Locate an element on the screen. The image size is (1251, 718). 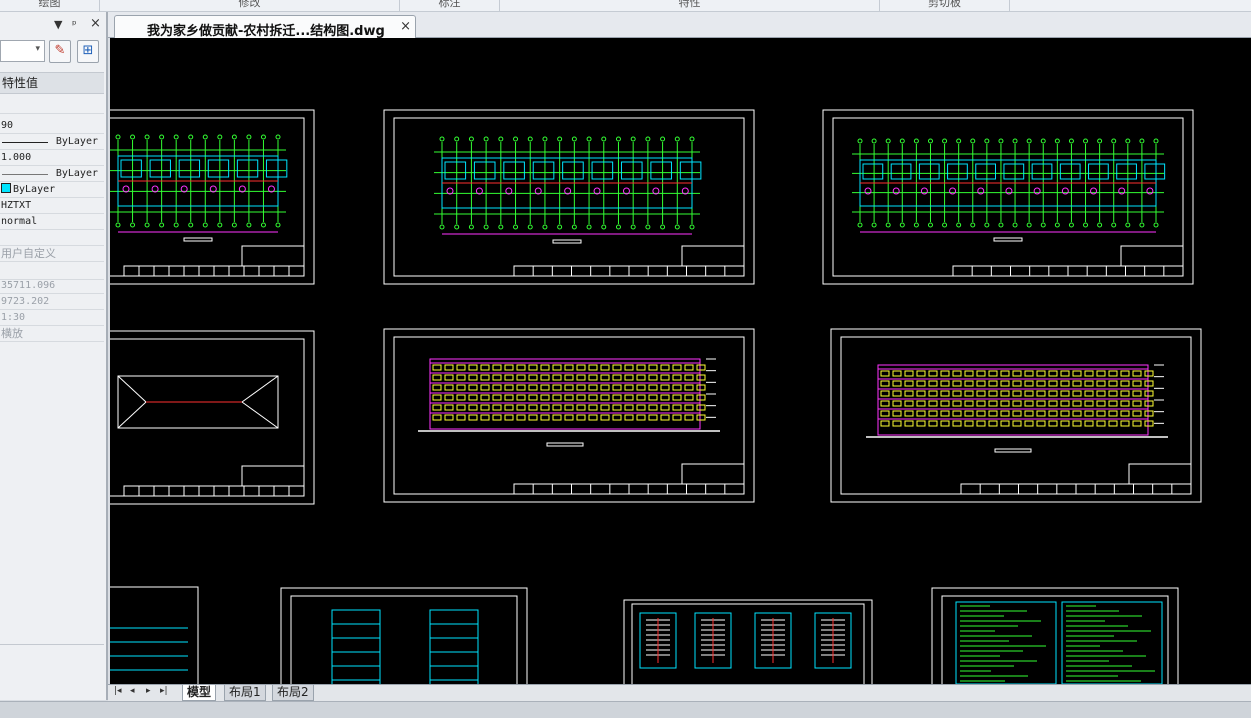
close-tab-icon: × is located at coordinates (405, 26).